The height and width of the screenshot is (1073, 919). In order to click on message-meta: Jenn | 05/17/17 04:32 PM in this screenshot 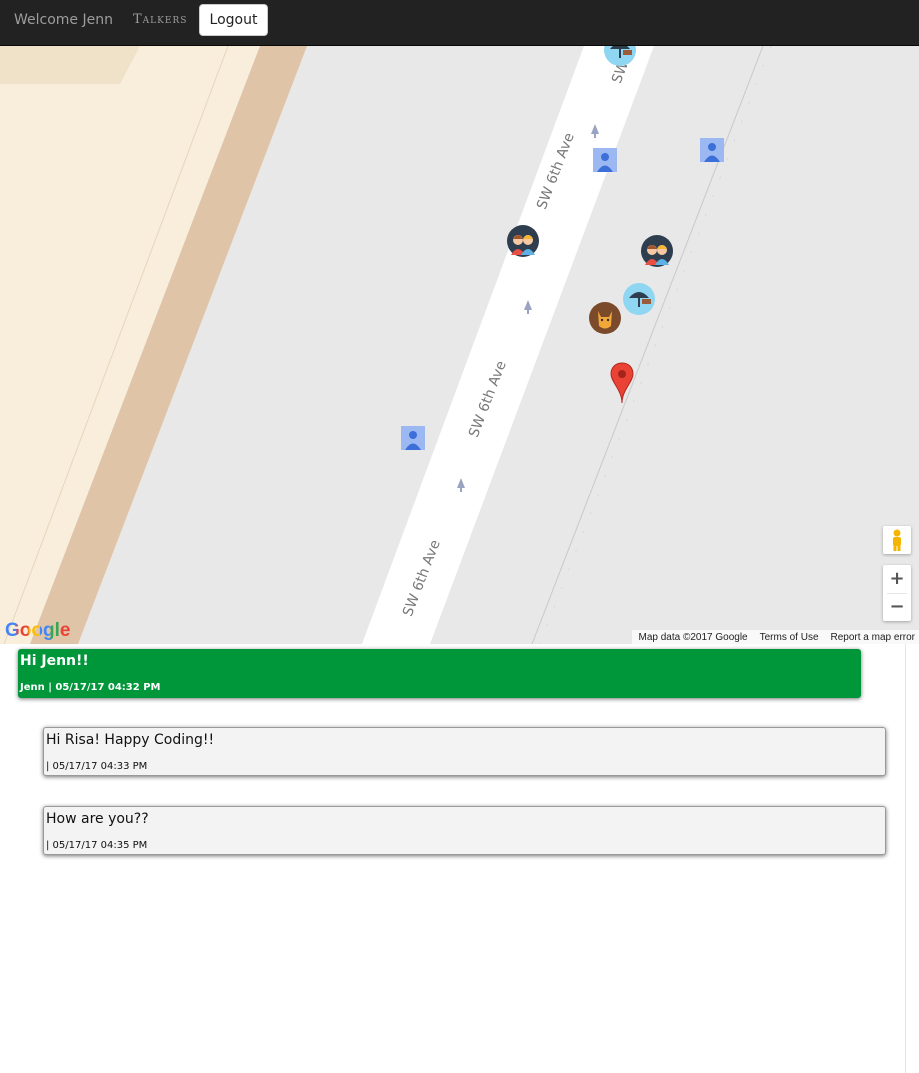, I will do `click(90, 687)`.